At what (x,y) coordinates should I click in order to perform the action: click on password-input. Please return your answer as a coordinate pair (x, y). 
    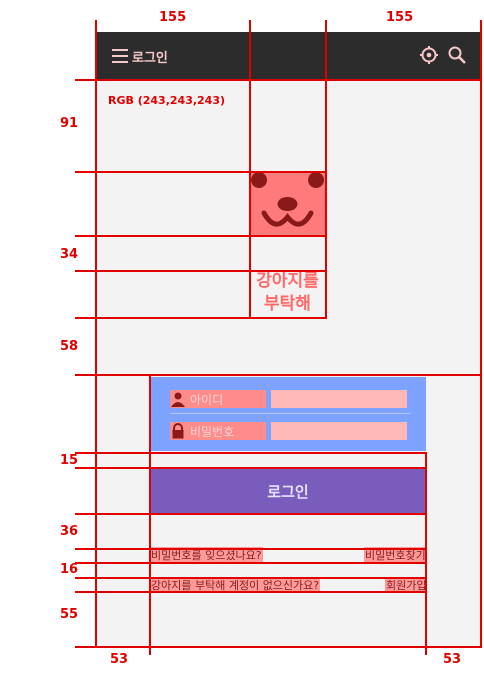
    Looking at the image, I should click on (339, 431).